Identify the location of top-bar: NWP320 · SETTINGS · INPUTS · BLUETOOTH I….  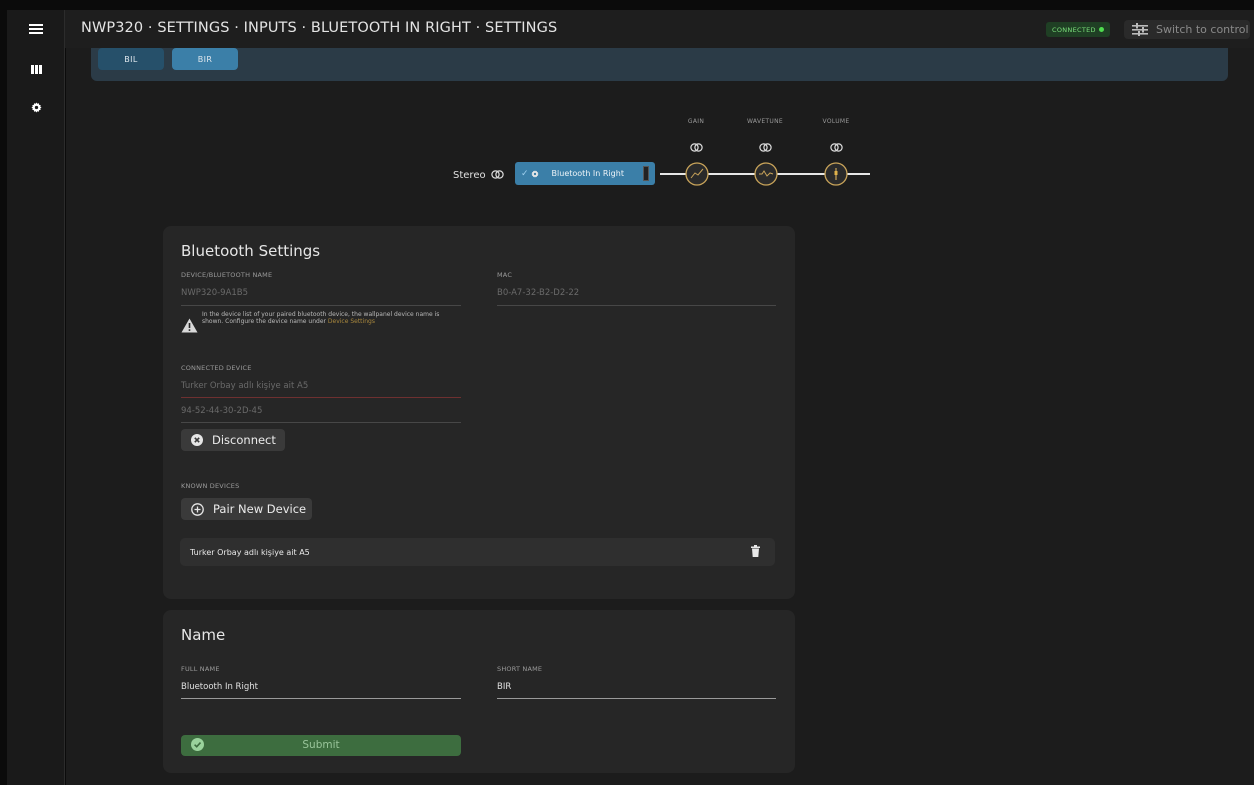
(659, 29).